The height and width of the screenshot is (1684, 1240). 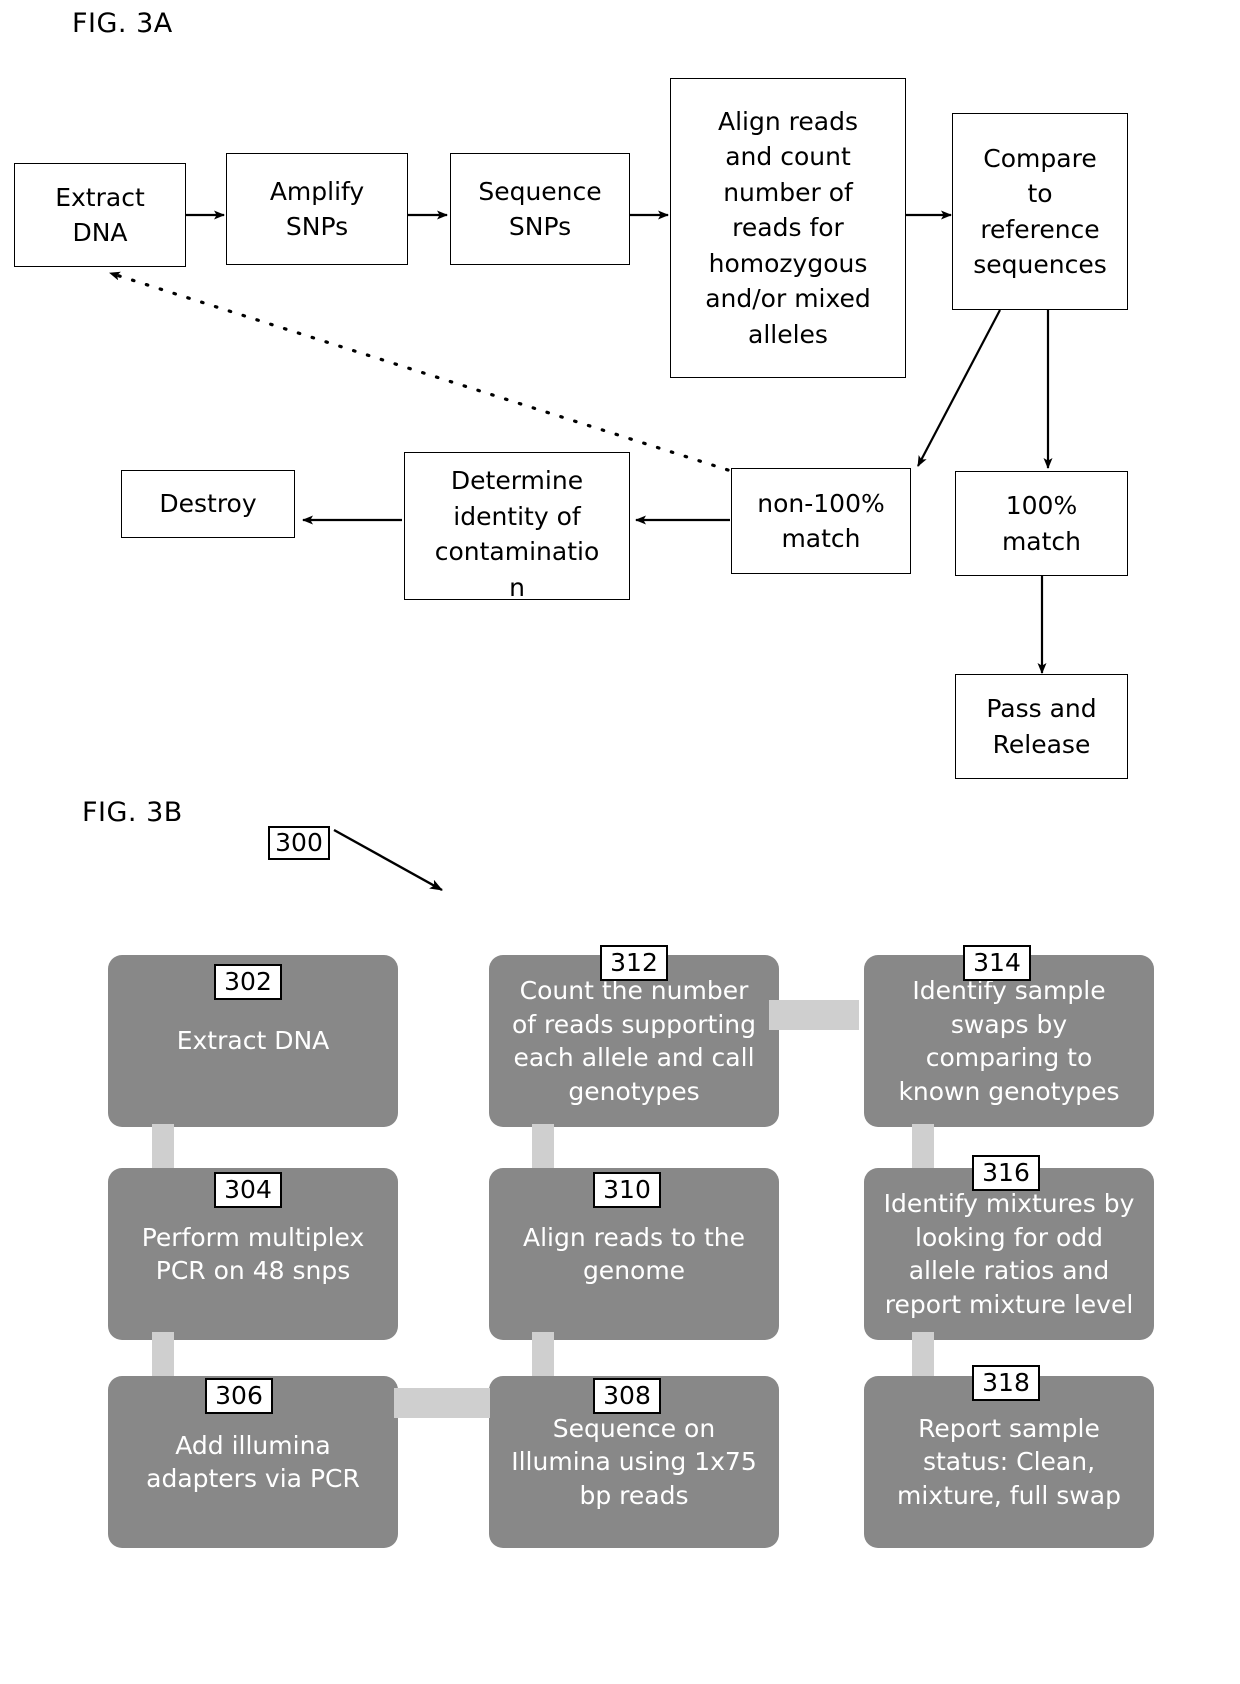 I want to click on flow-box-label: non-100% match, so click(x=821, y=521).